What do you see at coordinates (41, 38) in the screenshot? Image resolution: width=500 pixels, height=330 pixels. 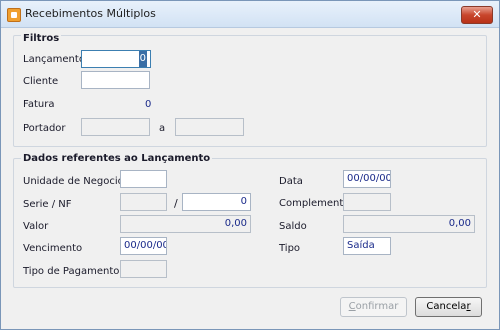 I see `filters-group-title: Filtros` at bounding box center [41, 38].